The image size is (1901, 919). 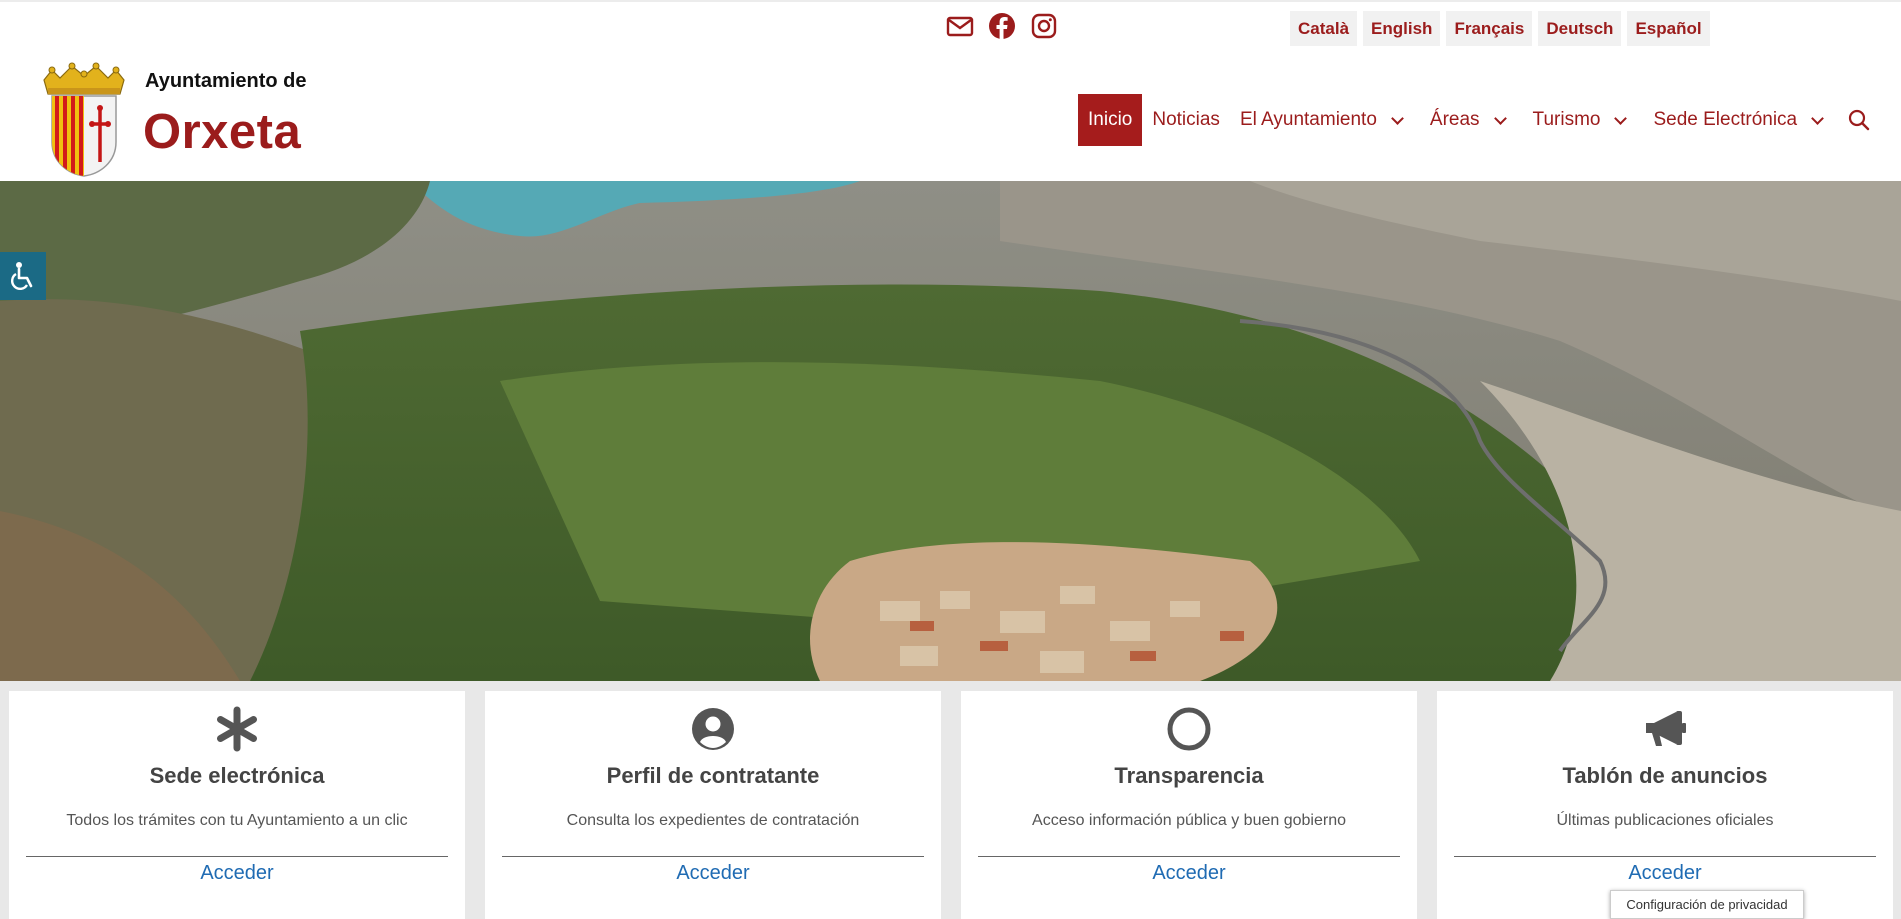 I want to click on circle-icon, so click(x=1189, y=729).